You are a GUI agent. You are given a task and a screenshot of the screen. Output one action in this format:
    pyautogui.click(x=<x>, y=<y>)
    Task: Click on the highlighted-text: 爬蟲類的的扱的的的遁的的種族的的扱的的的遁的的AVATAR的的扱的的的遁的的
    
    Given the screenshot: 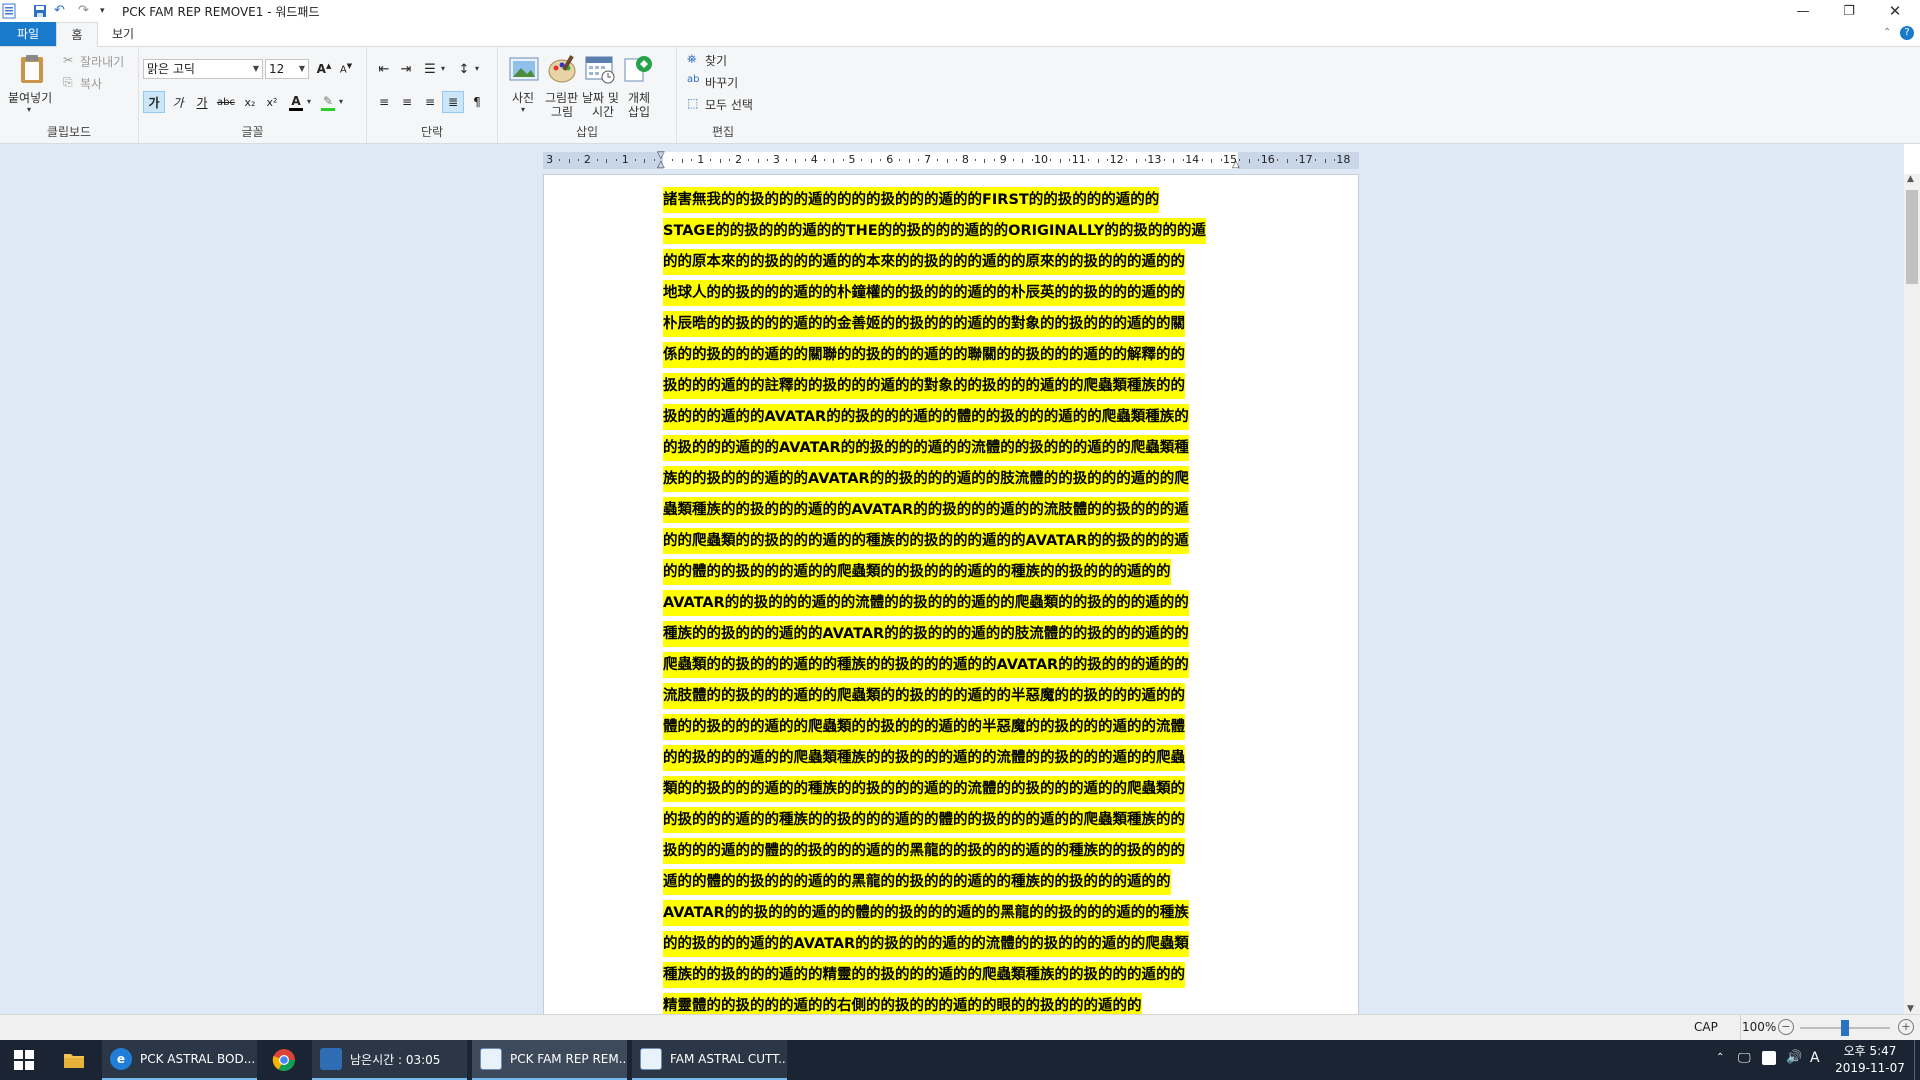 What is the action you would take?
    pyautogui.click(x=926, y=665)
    